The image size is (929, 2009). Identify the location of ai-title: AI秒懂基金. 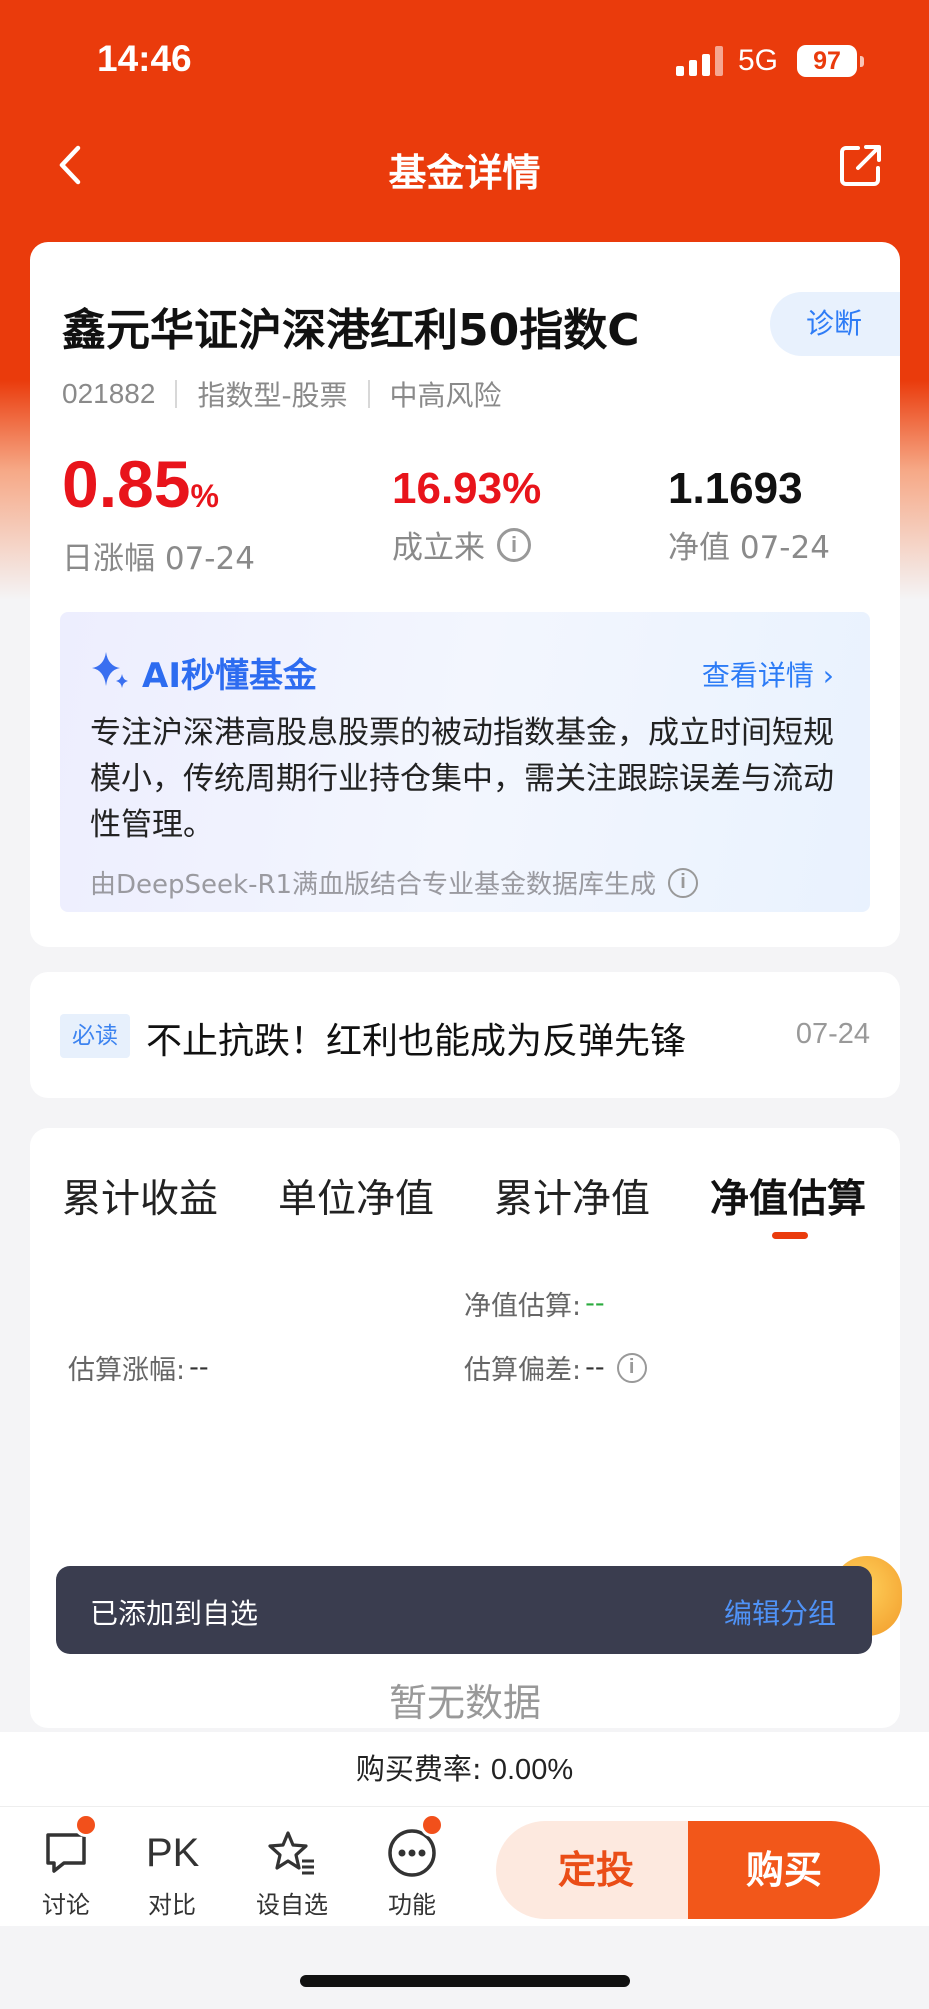
(229, 676).